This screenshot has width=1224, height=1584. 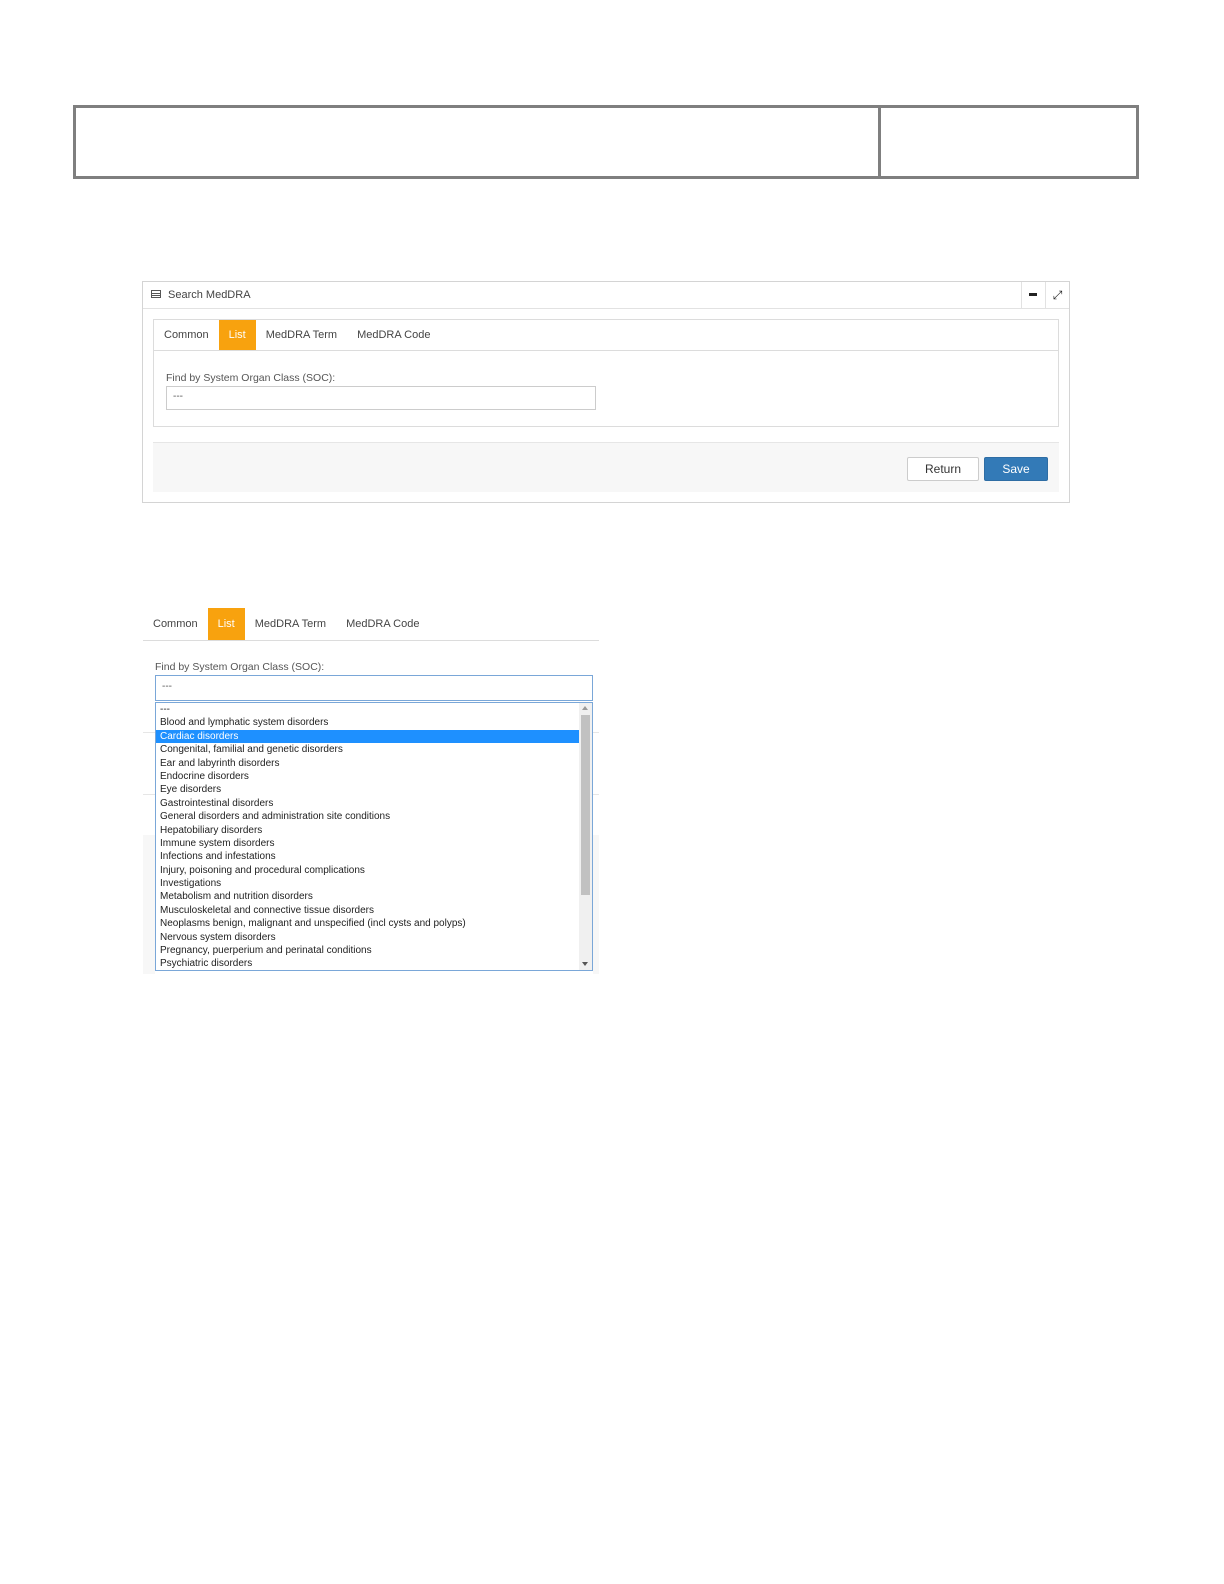 What do you see at coordinates (367, 830) in the screenshot?
I see `dropdown-option: Hepatobiliary disorders` at bounding box center [367, 830].